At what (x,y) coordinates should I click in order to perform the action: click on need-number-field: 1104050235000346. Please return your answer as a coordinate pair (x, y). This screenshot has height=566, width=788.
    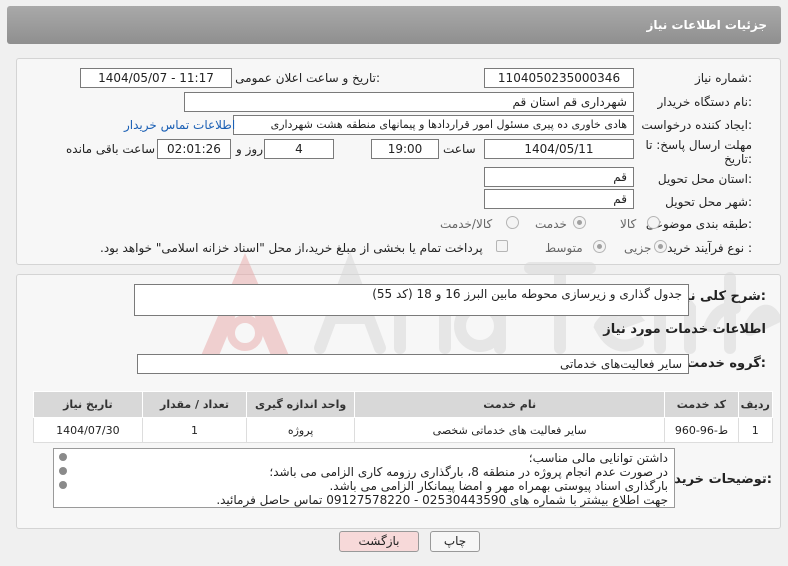
    Looking at the image, I should click on (559, 78).